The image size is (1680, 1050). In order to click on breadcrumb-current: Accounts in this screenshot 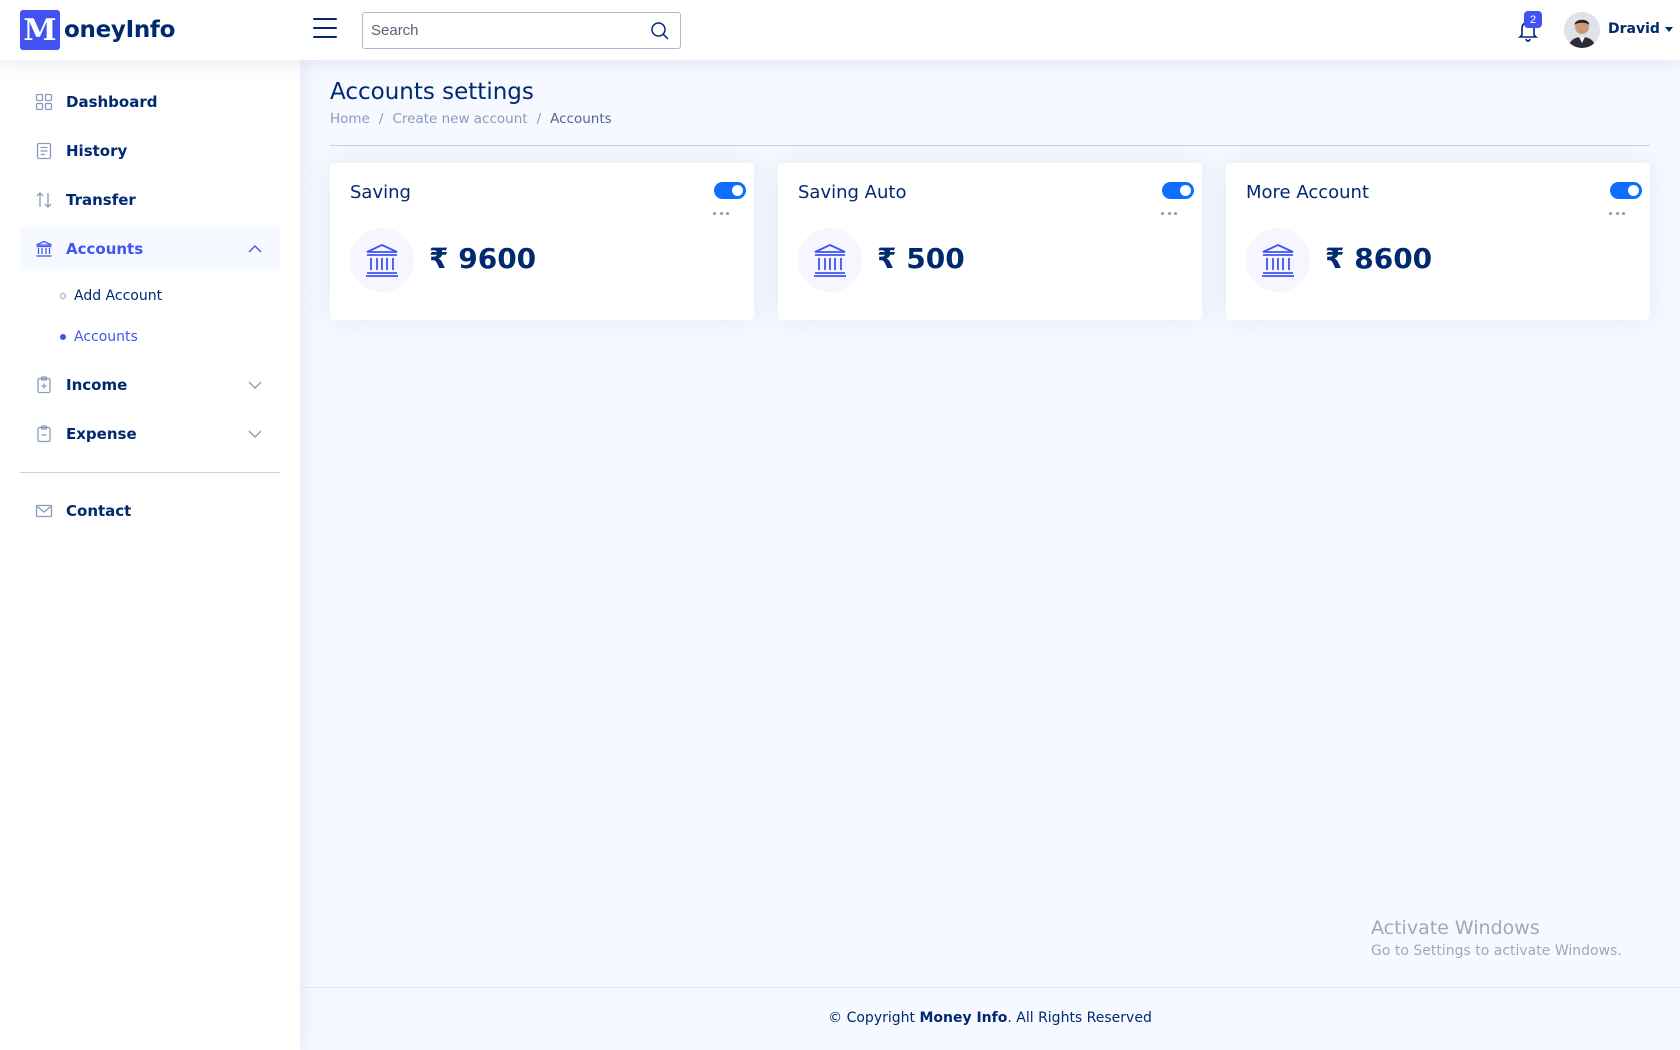, I will do `click(581, 119)`.